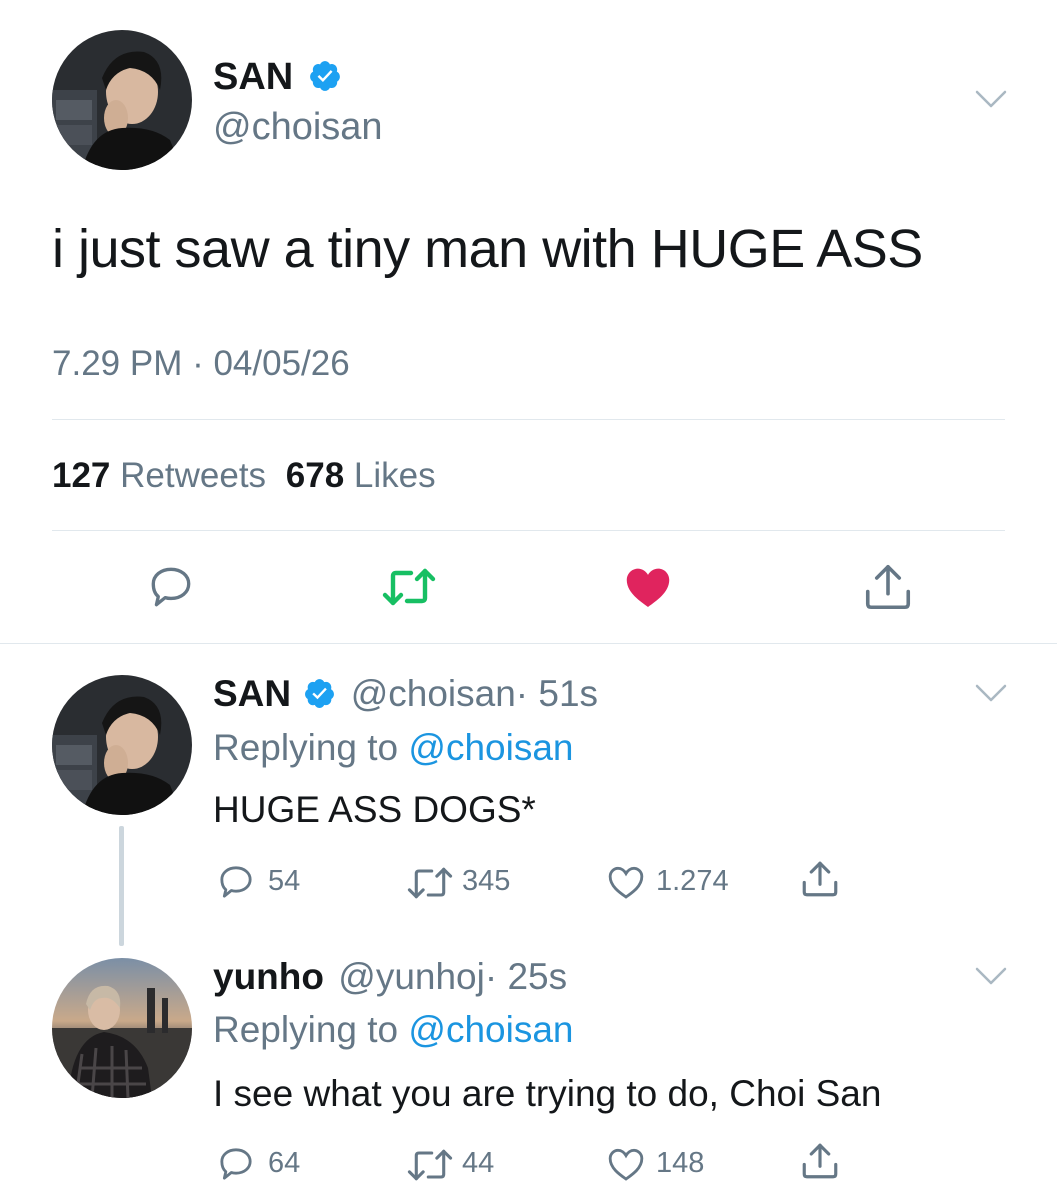  I want to click on timestamp: 7.29 PM · 04/05/26, so click(201, 364).